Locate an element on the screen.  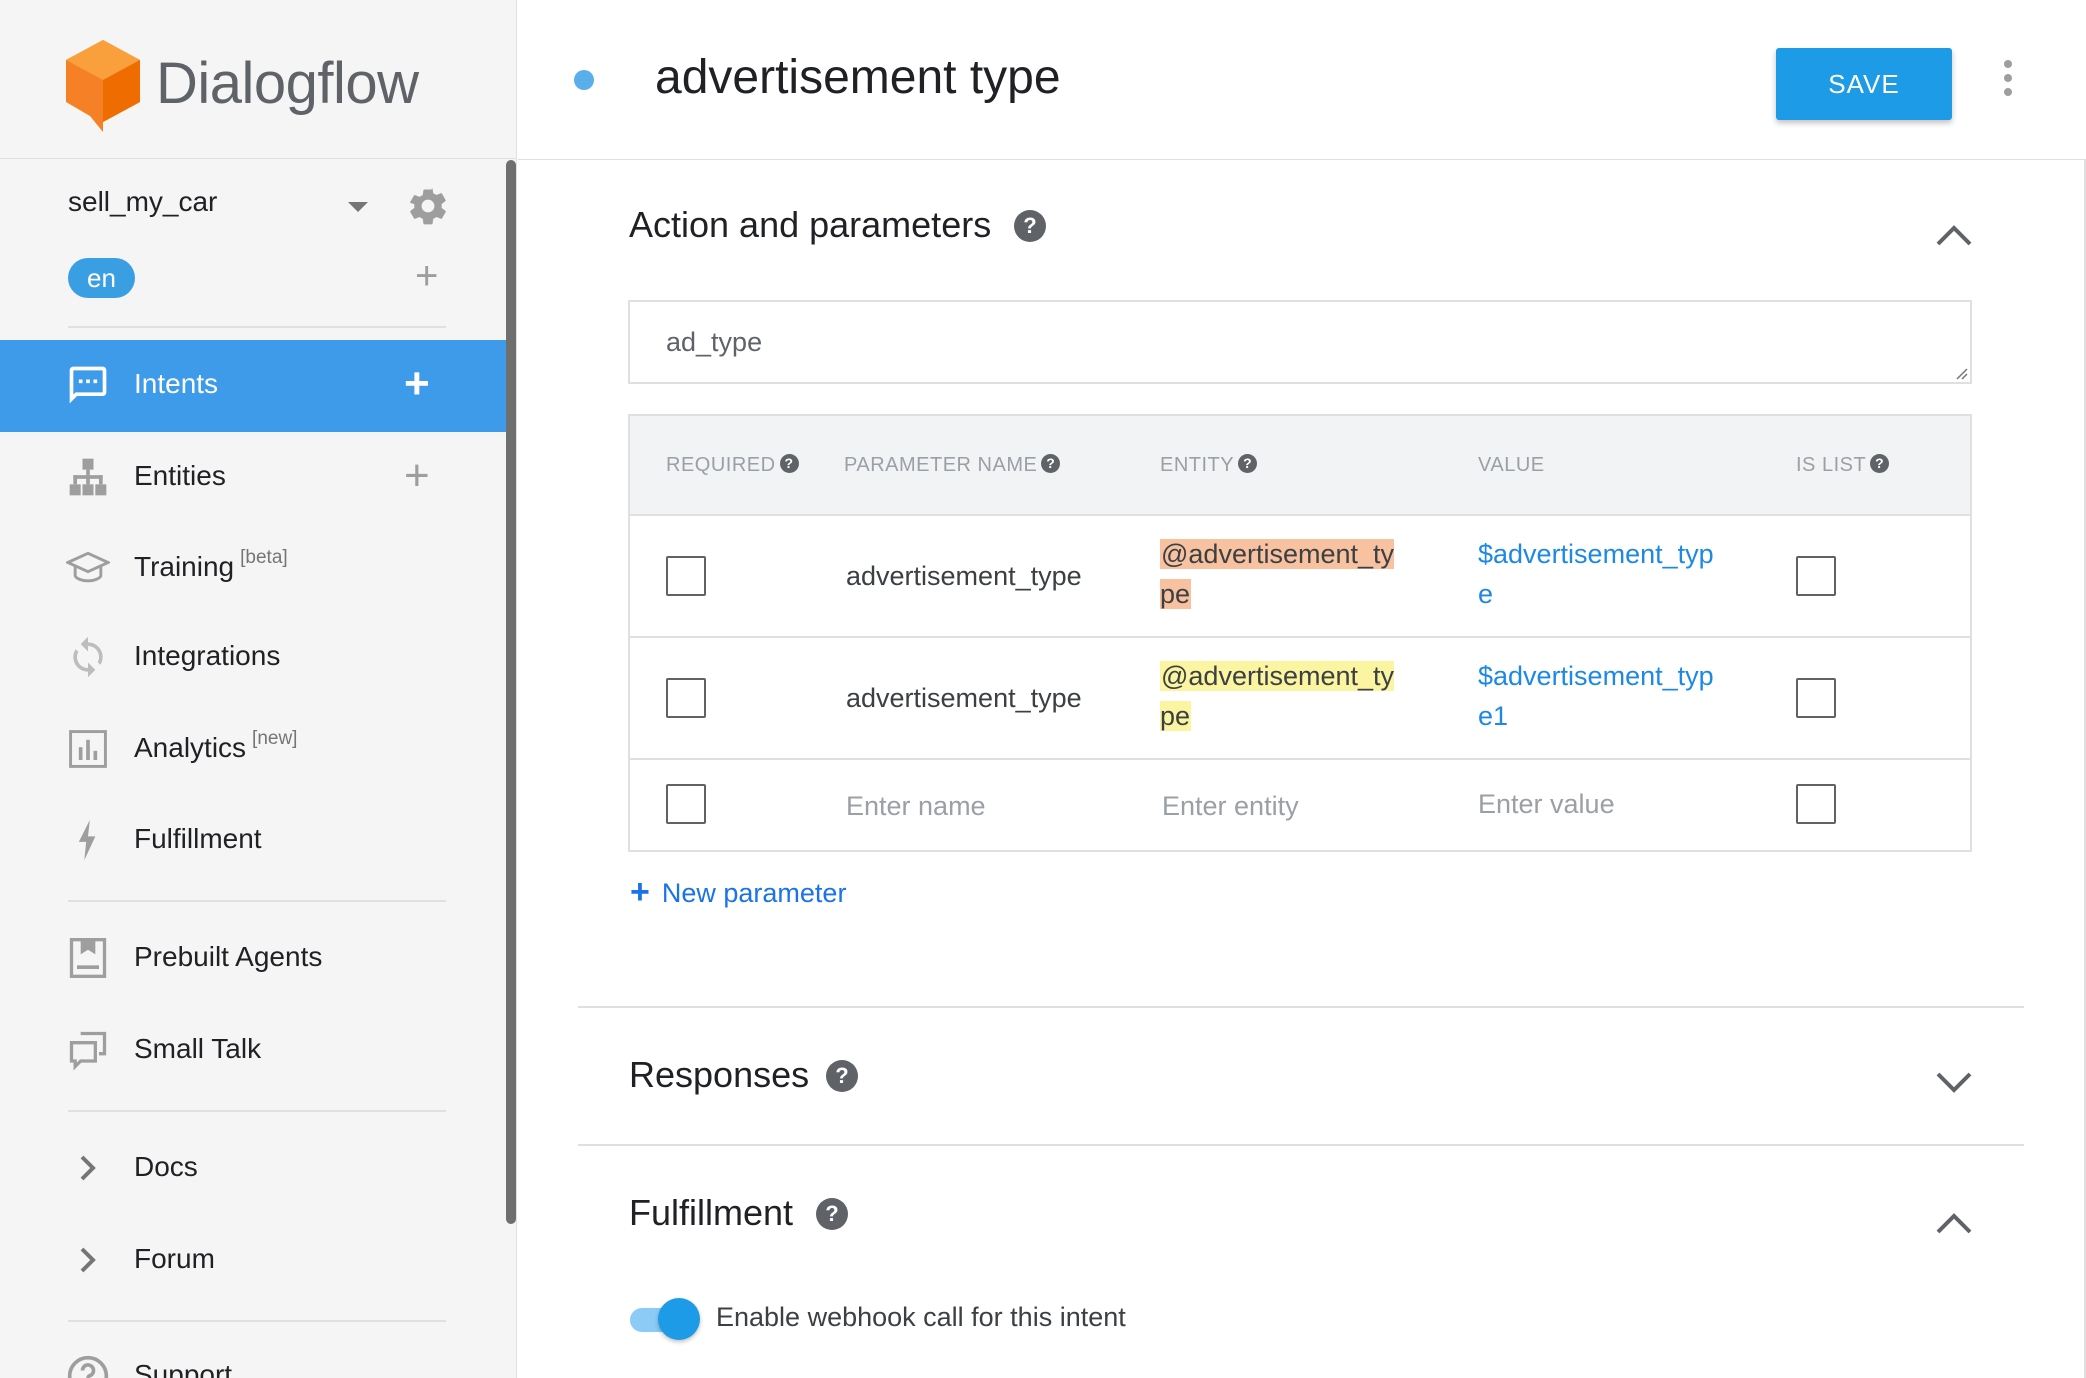
language-pill: en is located at coordinates (101, 278).